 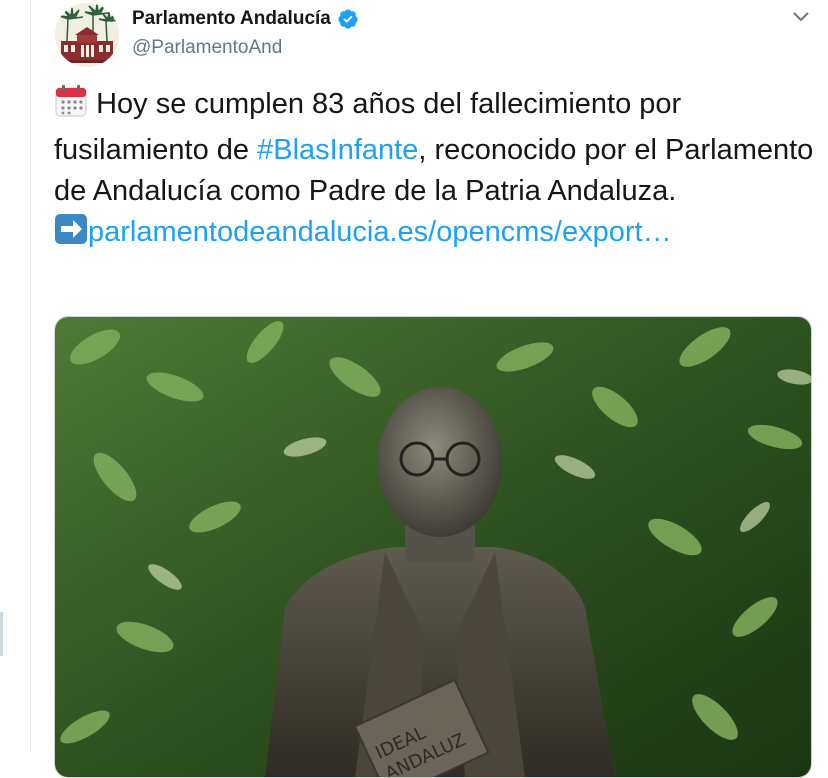 I want to click on verified-badge-icon, so click(x=348, y=19).